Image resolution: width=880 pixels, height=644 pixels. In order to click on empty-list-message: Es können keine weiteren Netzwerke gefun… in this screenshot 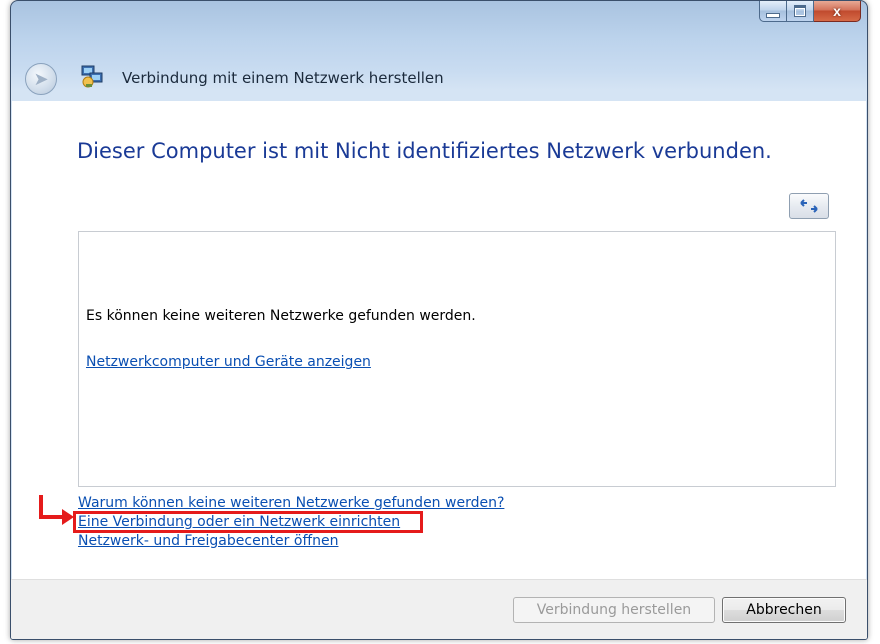, I will do `click(281, 316)`.